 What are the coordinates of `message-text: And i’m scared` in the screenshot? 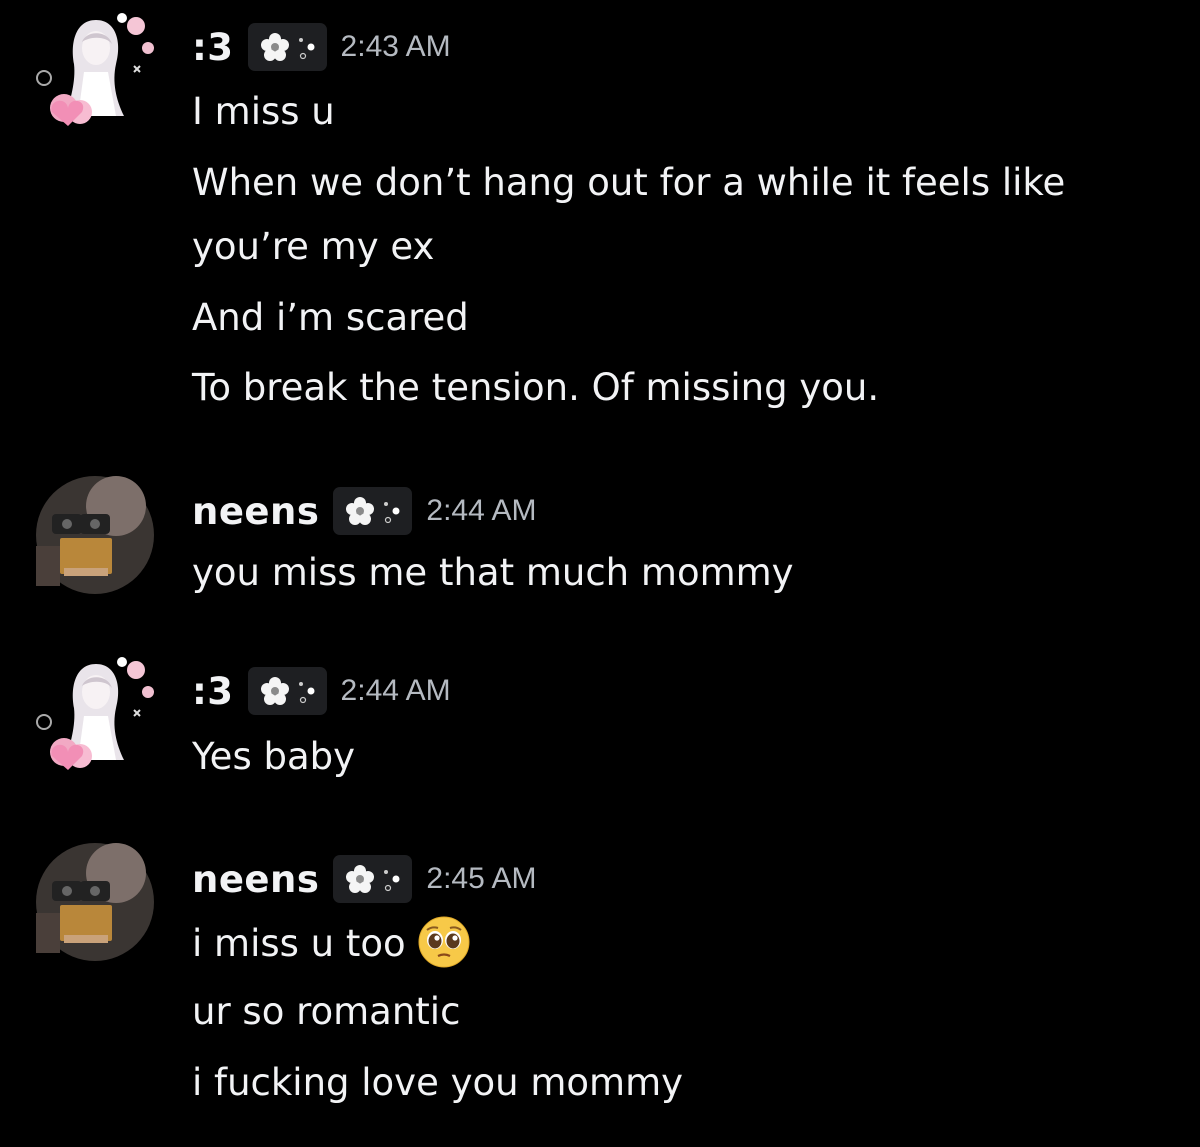 It's located at (330, 317).